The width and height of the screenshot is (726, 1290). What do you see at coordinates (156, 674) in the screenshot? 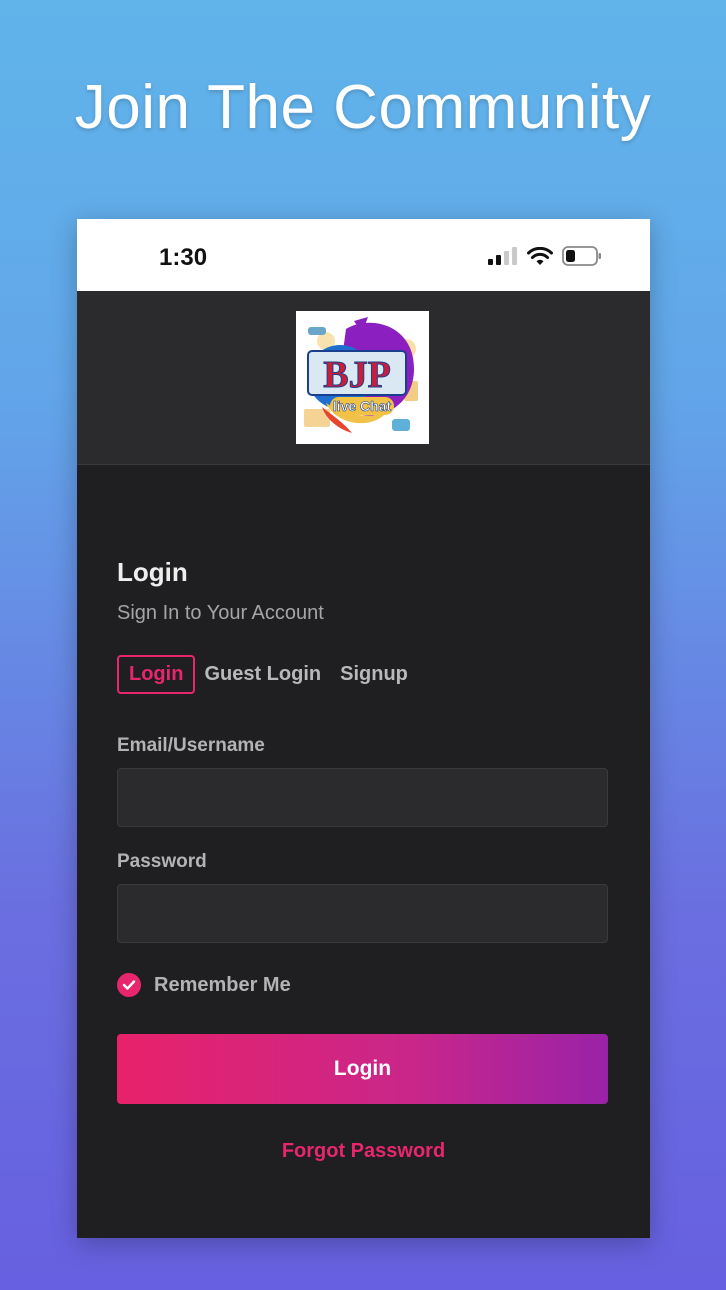
I see `tab-login: Login` at bounding box center [156, 674].